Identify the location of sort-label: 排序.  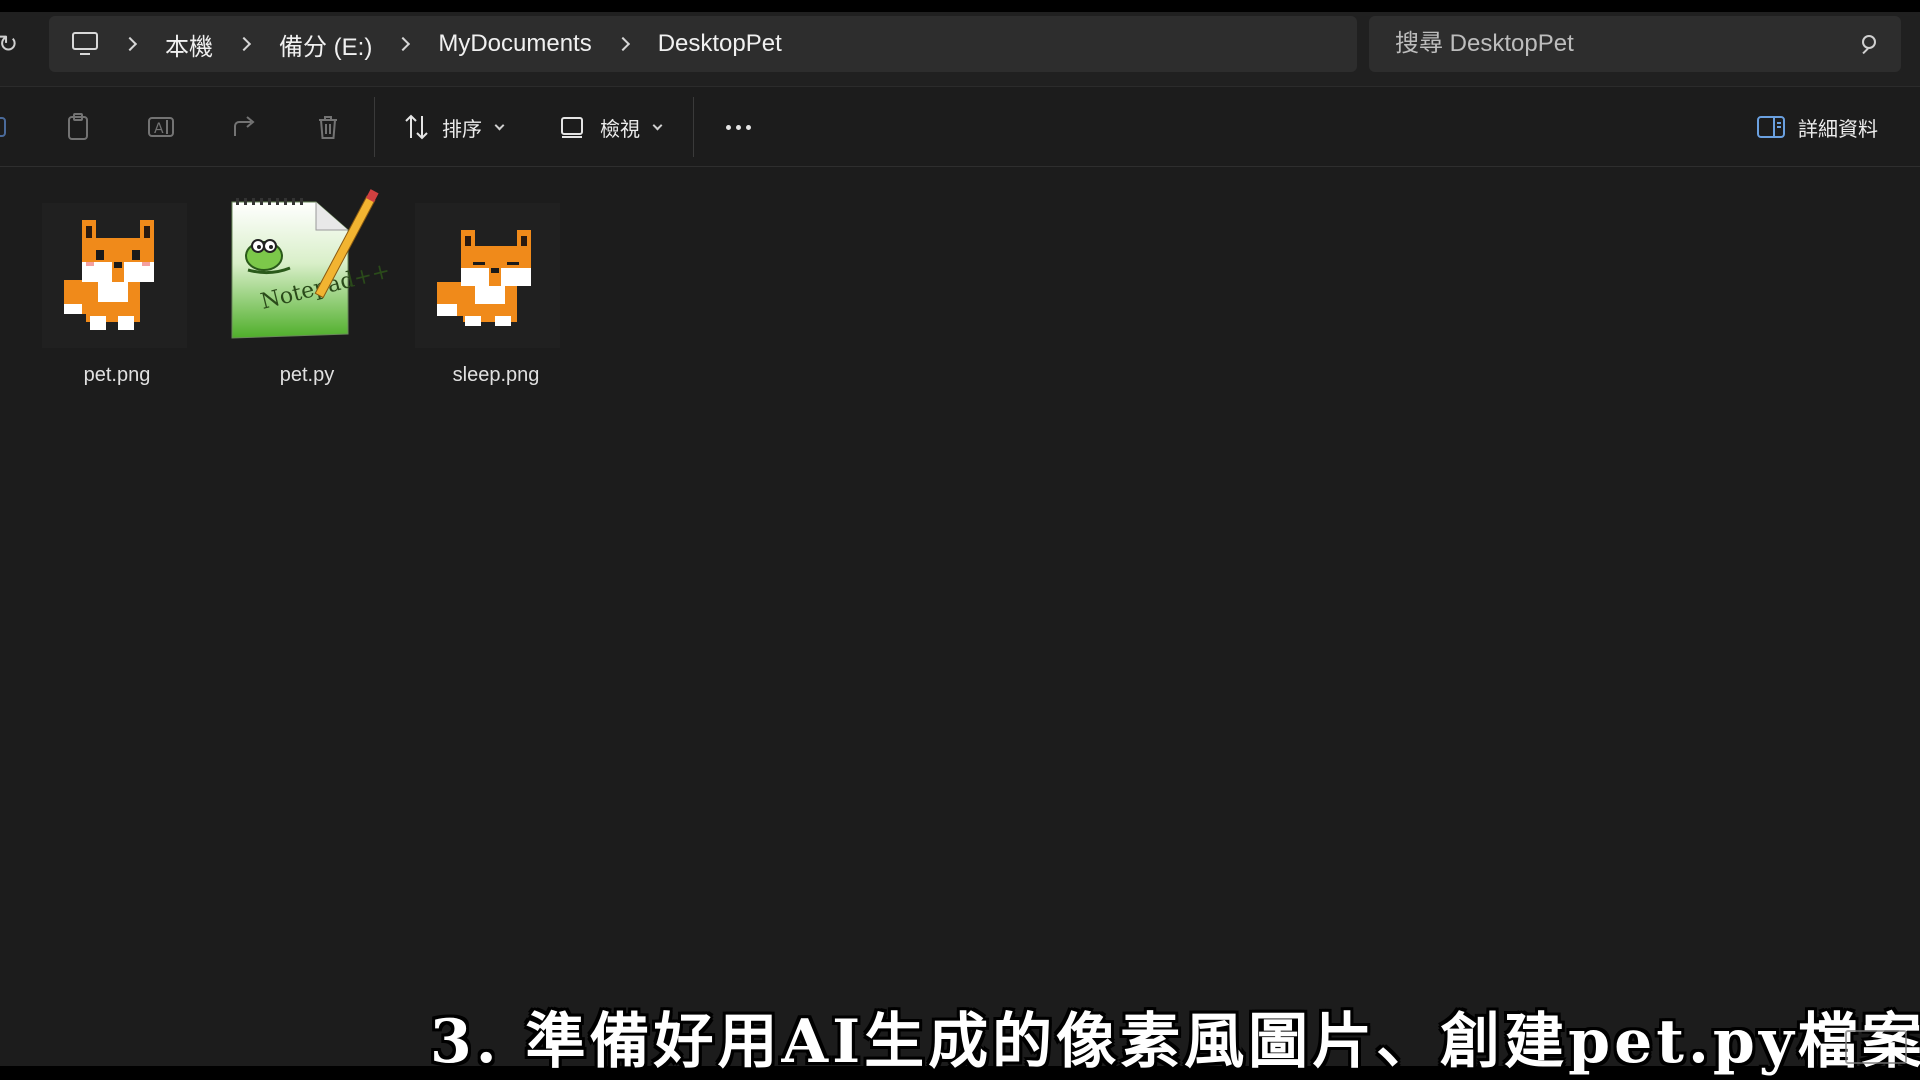
(462, 129).